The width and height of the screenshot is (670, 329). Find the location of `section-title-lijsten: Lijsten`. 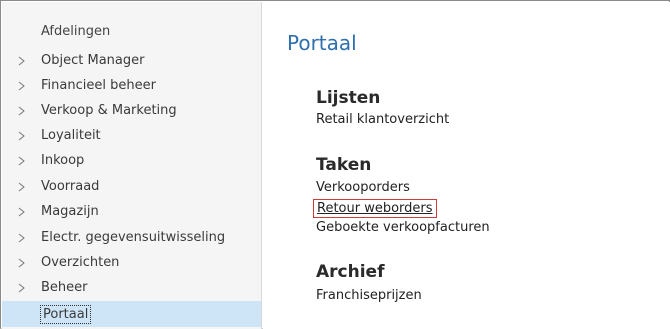

section-title-lijsten: Lijsten is located at coordinates (348, 98).